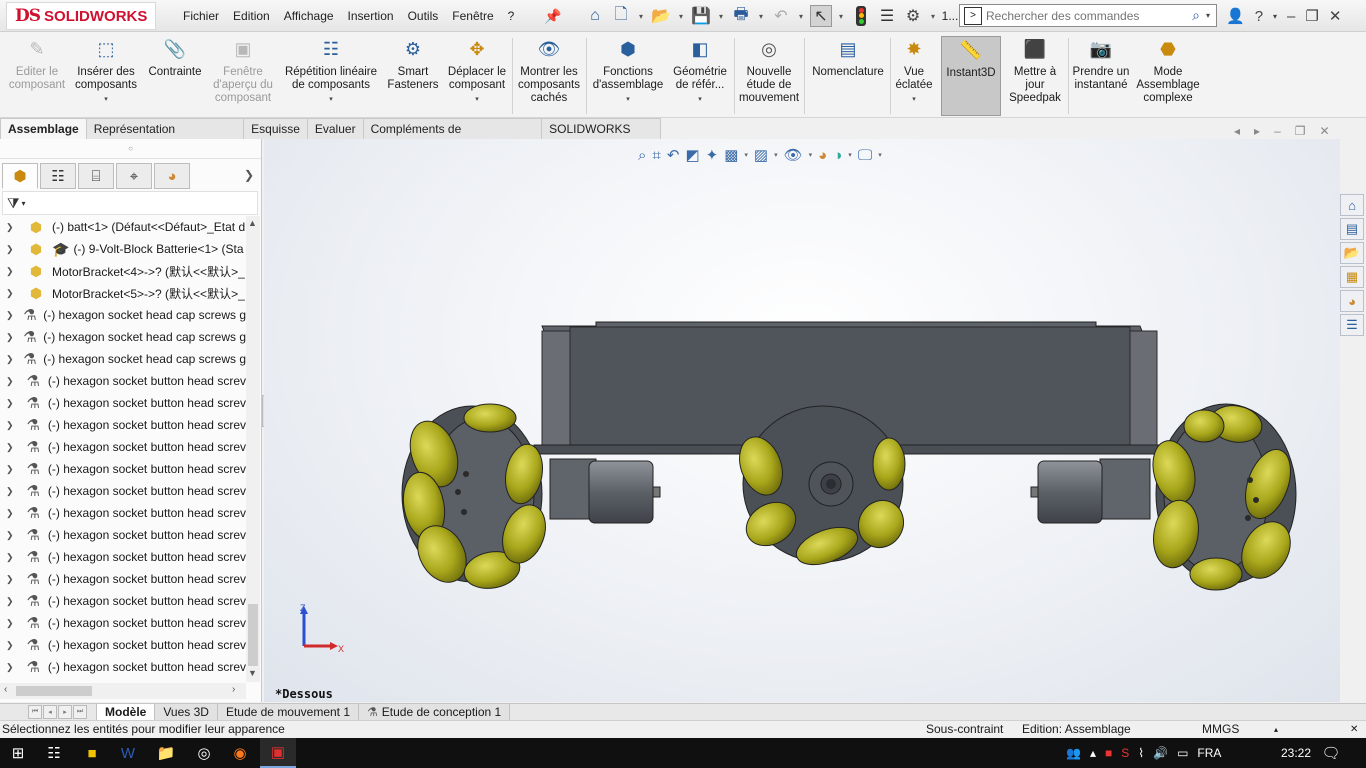  What do you see at coordinates (1354, 729) in the screenshot?
I see `status-close-icon: ✕` at bounding box center [1354, 729].